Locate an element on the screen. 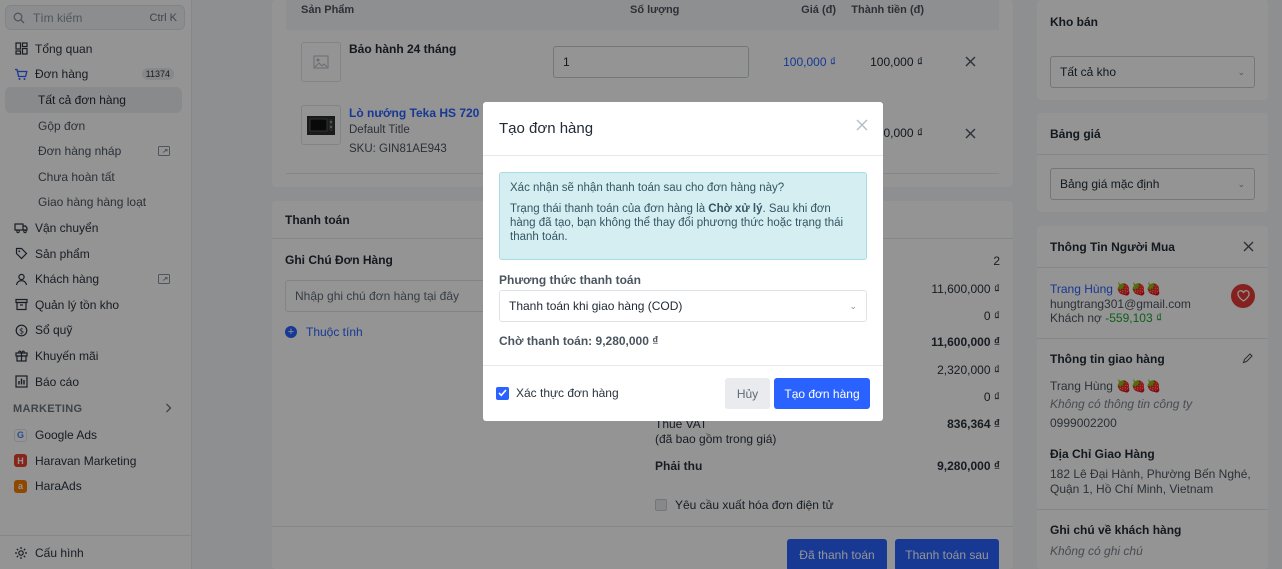 This screenshot has height=569, width=1282. check-icon is located at coordinates (502, 393).